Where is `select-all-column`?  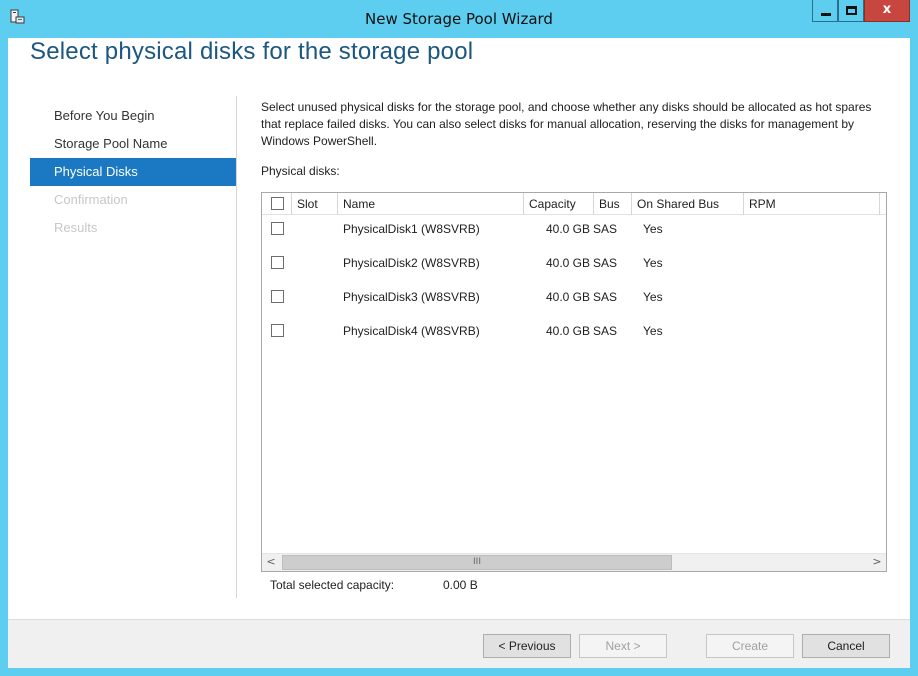 select-all-column is located at coordinates (277, 204).